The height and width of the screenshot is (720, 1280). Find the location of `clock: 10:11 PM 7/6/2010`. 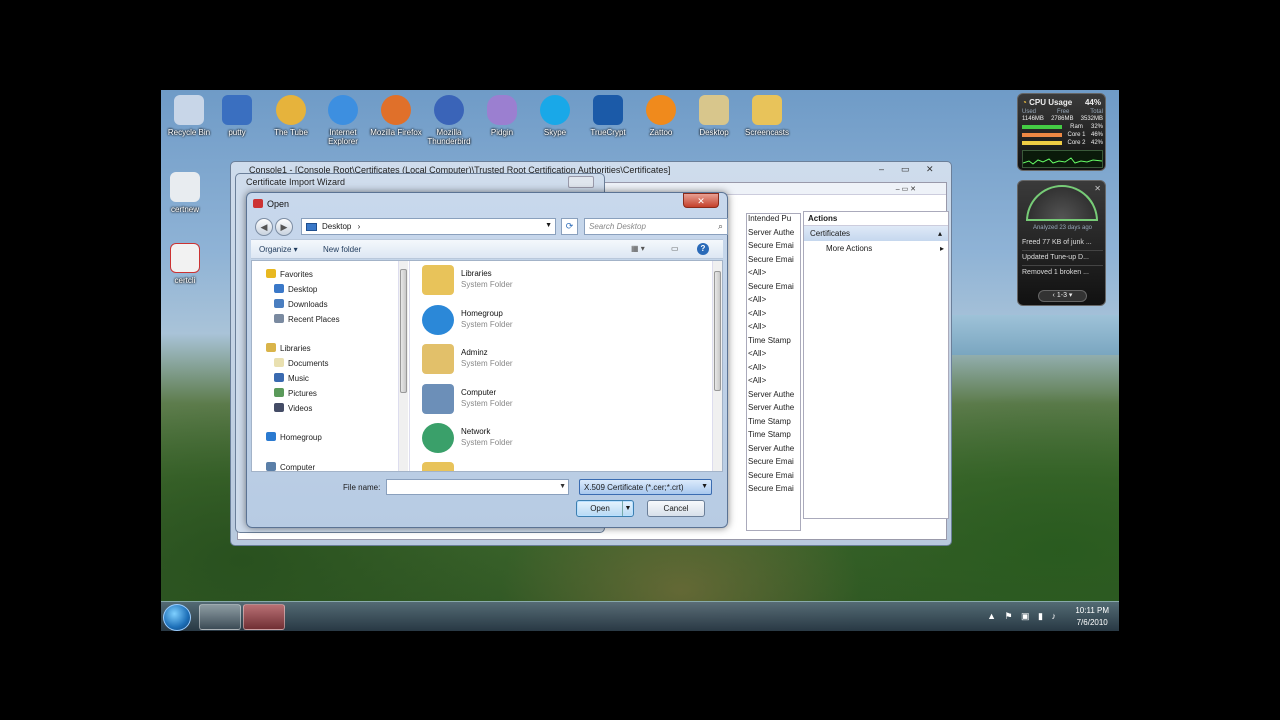

clock: 10:11 PM 7/6/2010 is located at coordinates (1092, 617).